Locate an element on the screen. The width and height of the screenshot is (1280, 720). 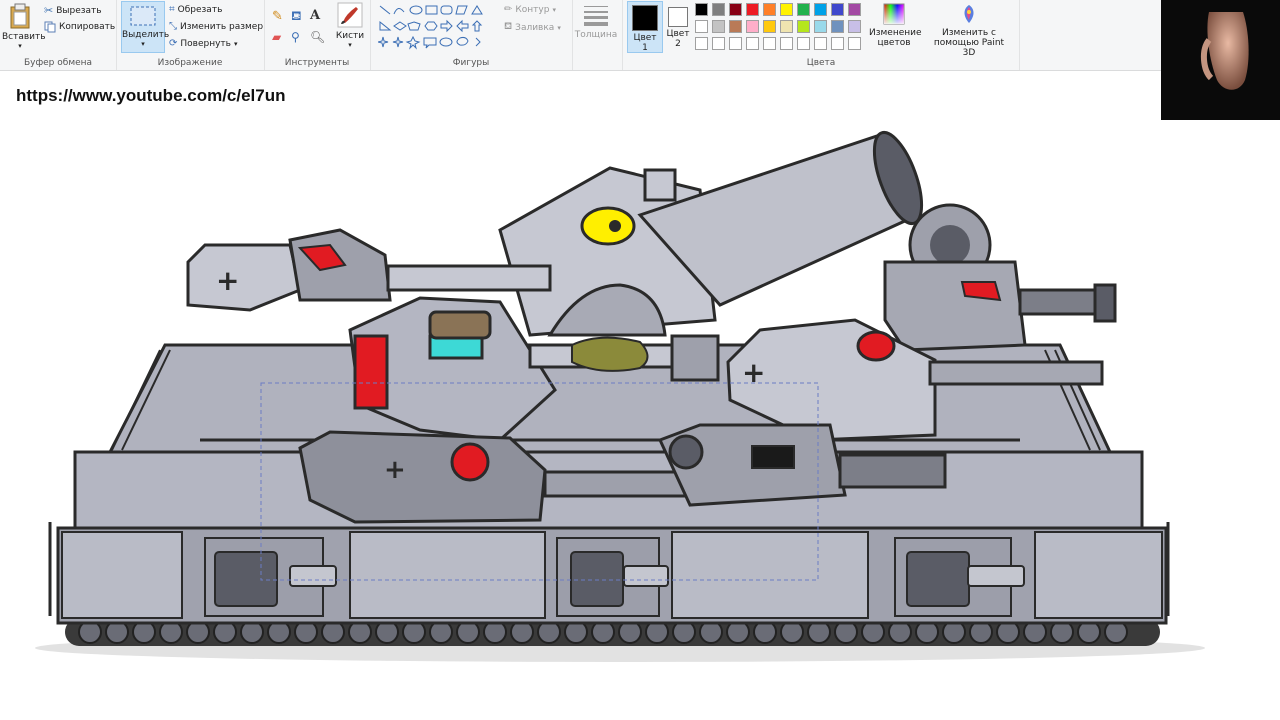
channel-url-text: https://www.youtube.com/c/el7un is located at coordinates (151, 95).